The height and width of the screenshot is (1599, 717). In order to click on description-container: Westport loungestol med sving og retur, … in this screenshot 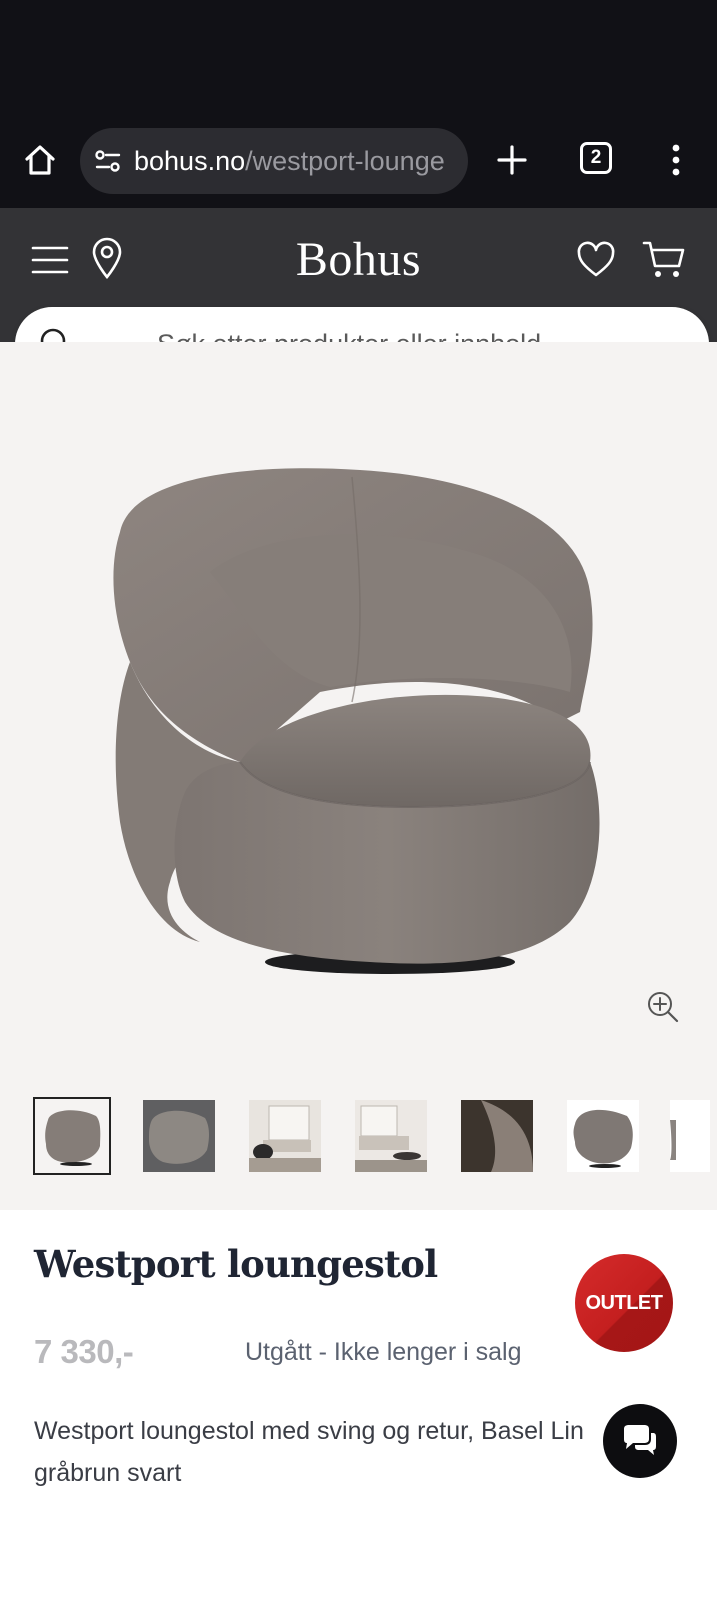, I will do `click(354, 1455)`.